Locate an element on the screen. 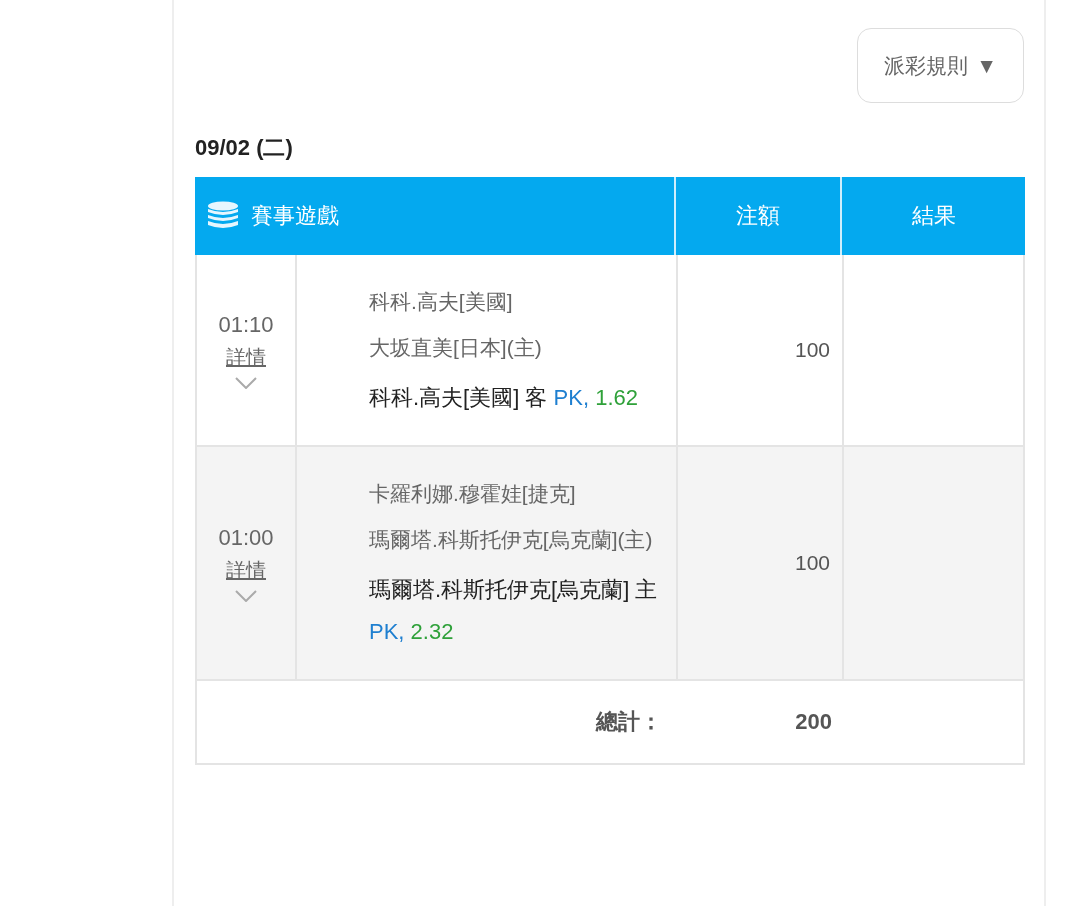  team-name: 科科.高夫[美國] is located at coordinates (441, 302).